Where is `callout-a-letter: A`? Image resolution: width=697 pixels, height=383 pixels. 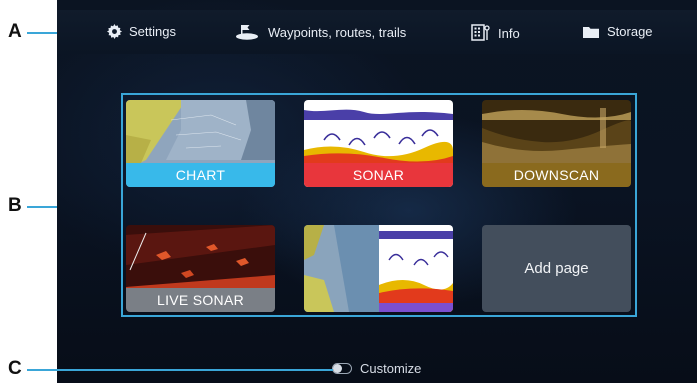 callout-a-letter: A is located at coordinates (15, 31).